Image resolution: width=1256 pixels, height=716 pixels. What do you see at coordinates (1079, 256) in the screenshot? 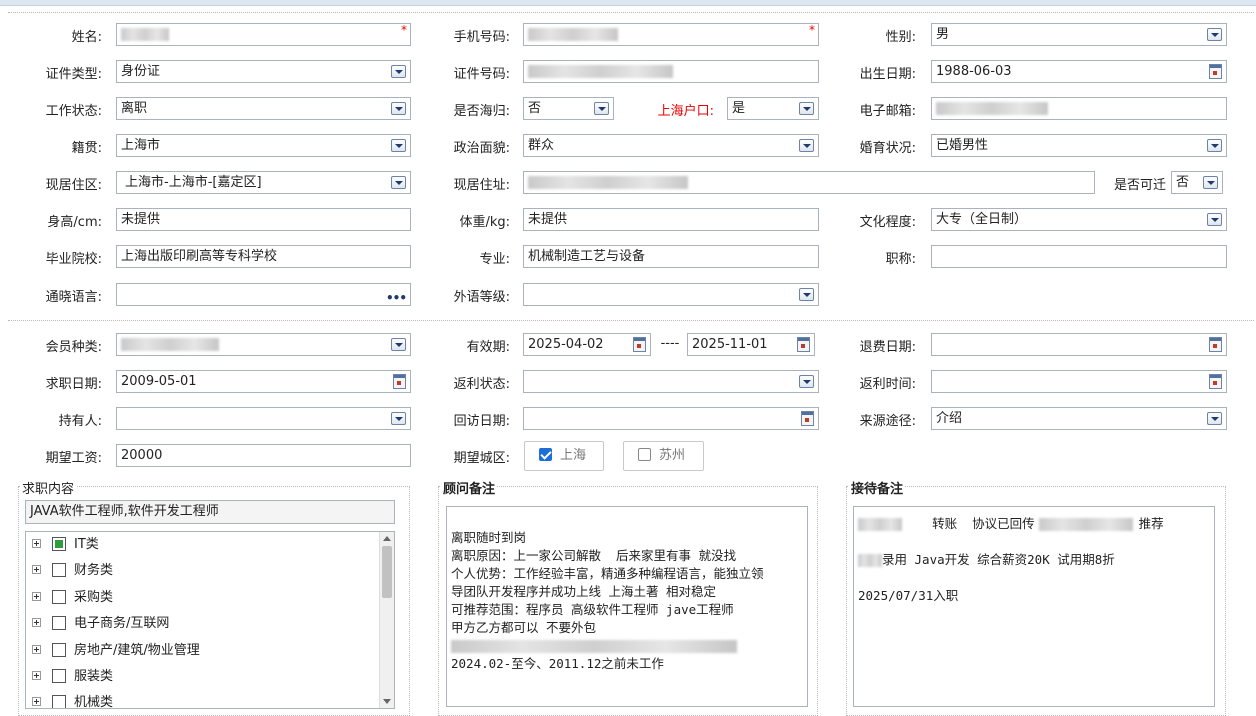
I see `title-field` at bounding box center [1079, 256].